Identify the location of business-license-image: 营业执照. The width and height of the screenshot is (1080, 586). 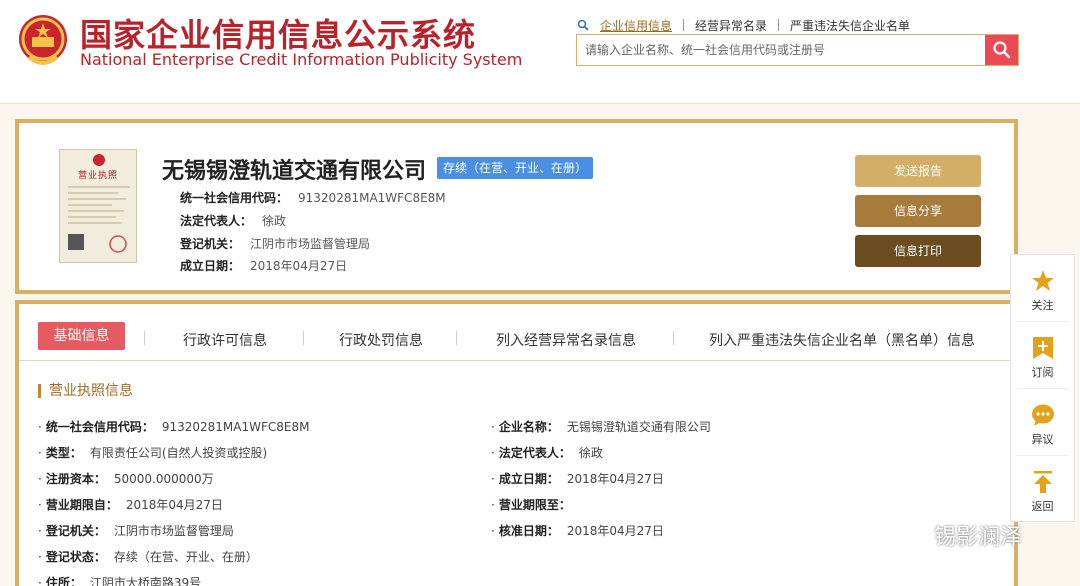
(98, 206).